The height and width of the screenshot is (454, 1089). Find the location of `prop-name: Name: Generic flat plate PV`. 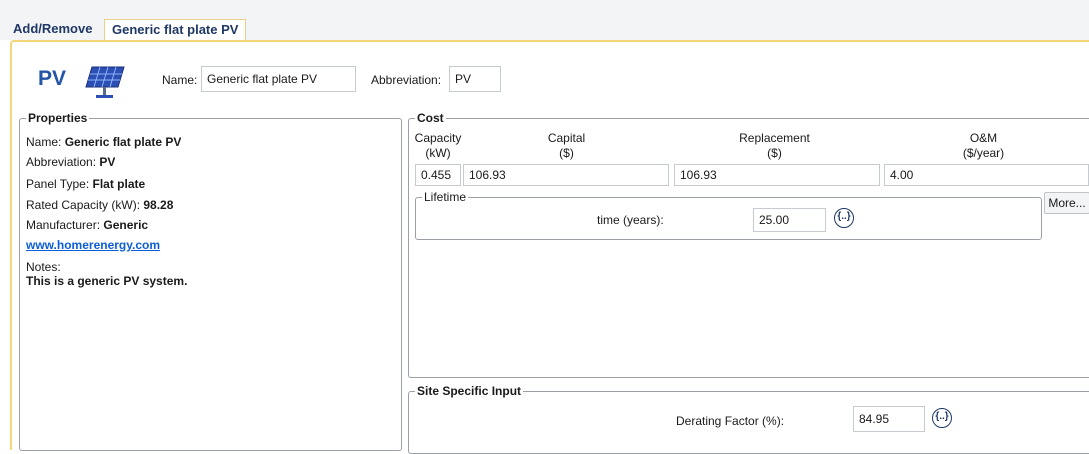

prop-name: Name: Generic flat plate PV is located at coordinates (103, 142).